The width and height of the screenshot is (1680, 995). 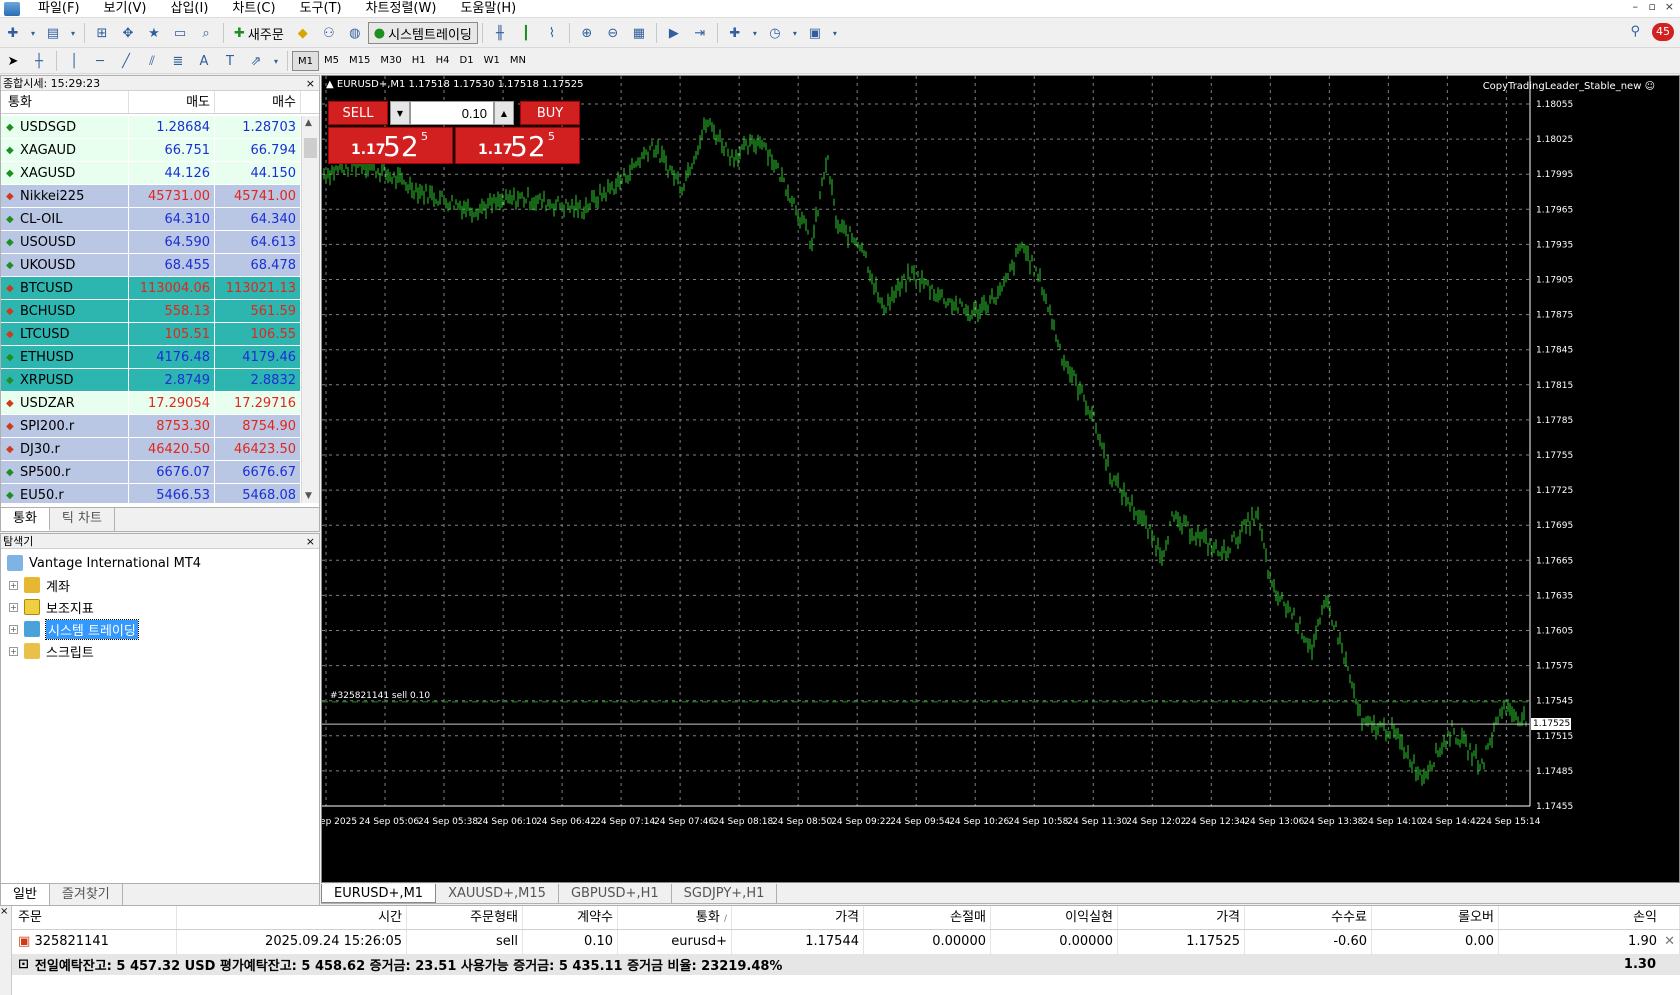 What do you see at coordinates (308, 123) in the screenshot?
I see `scroll-up-icon: ▲` at bounding box center [308, 123].